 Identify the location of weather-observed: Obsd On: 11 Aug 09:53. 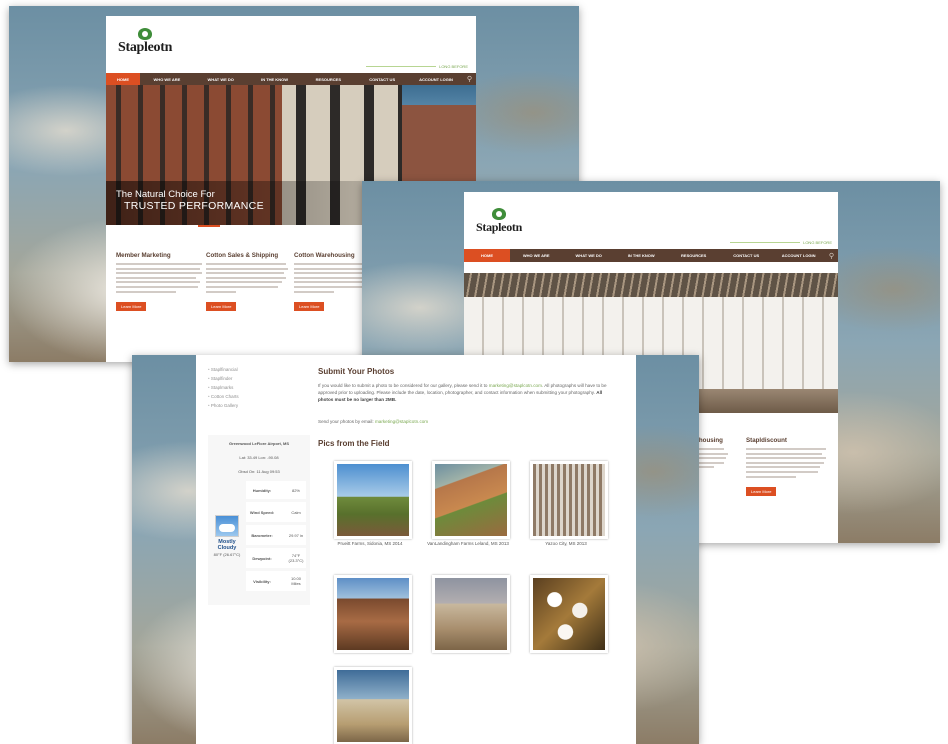
(259, 471).